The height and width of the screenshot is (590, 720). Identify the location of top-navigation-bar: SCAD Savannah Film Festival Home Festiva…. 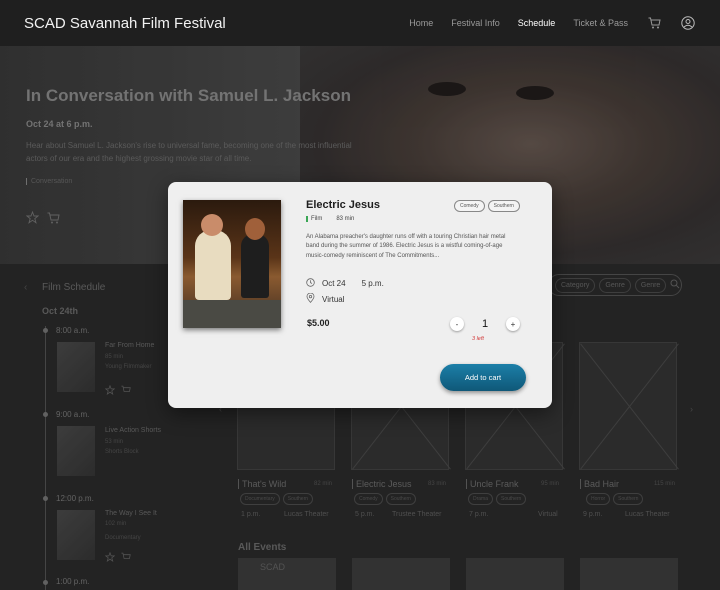
(360, 23).